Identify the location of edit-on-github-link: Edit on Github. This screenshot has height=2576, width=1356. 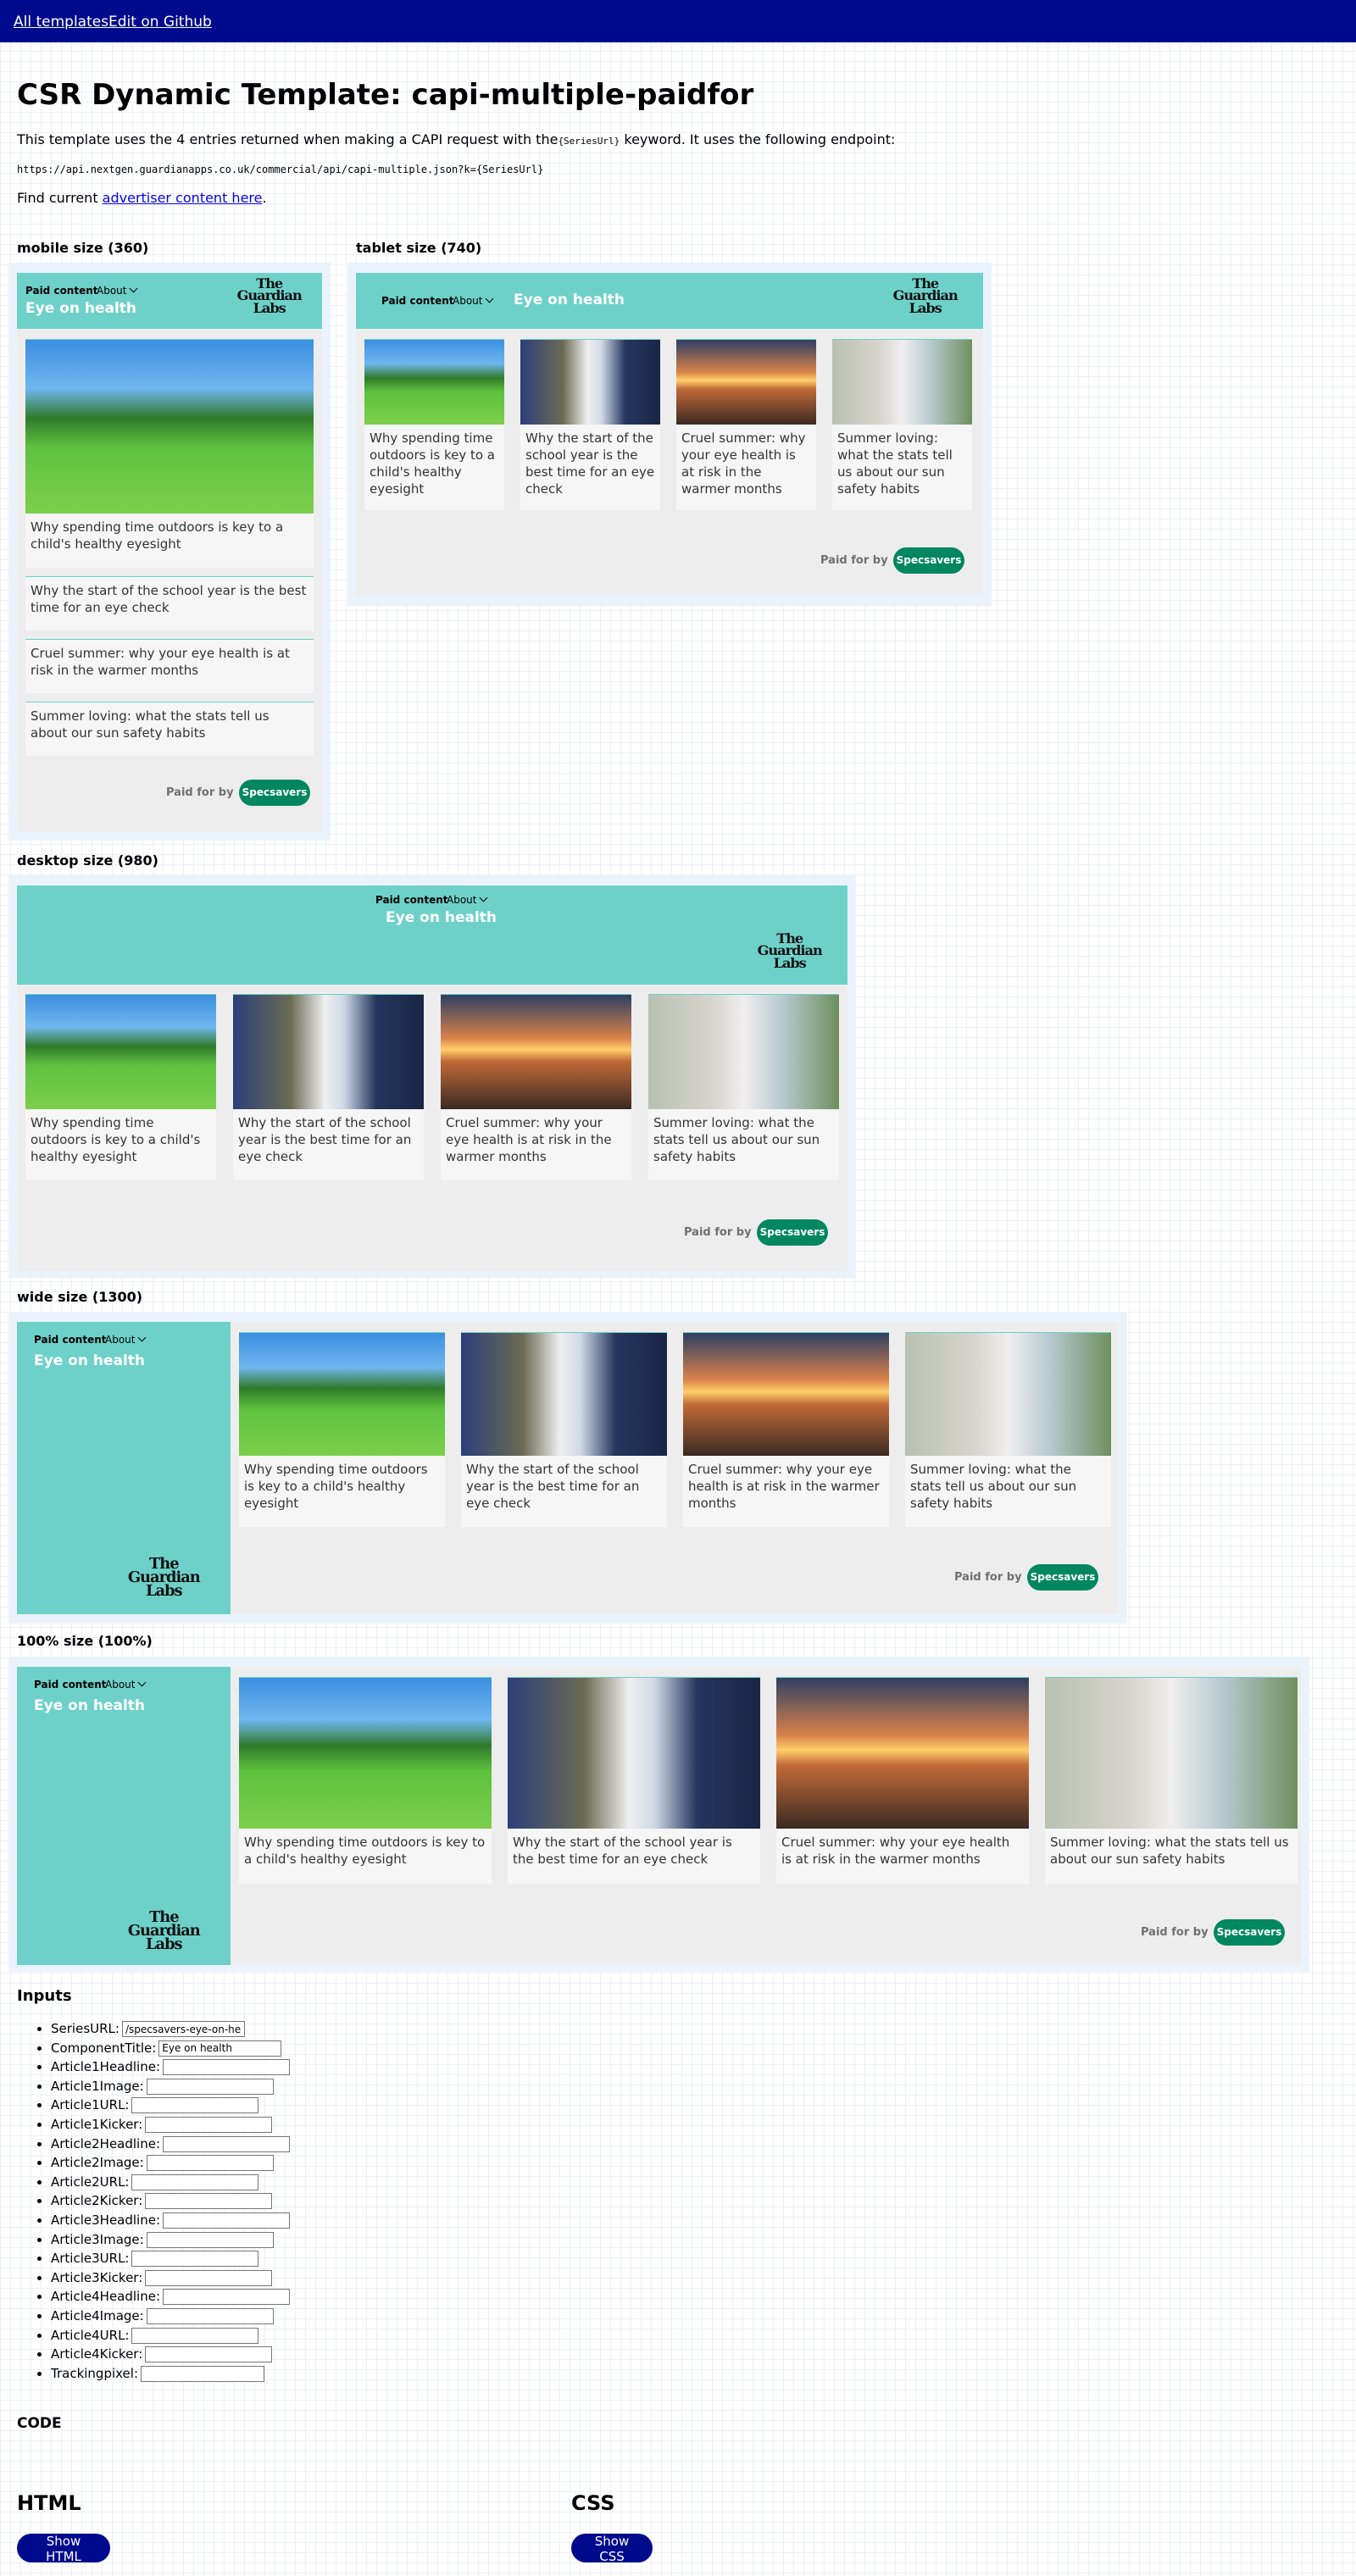
(160, 22).